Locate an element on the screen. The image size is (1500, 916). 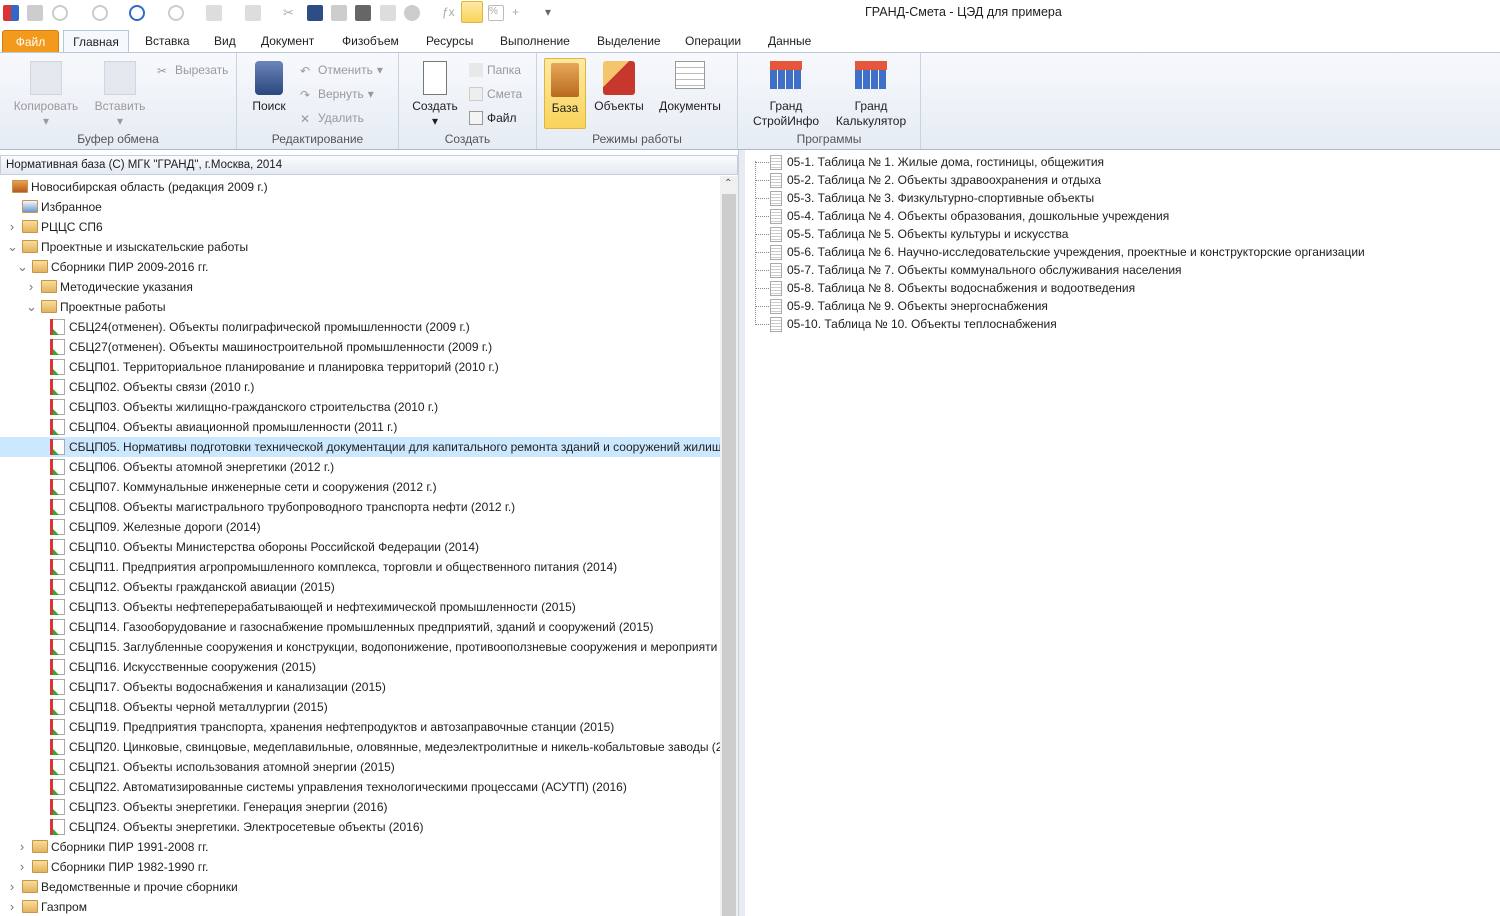
base-button: База is located at coordinates (565, 93).